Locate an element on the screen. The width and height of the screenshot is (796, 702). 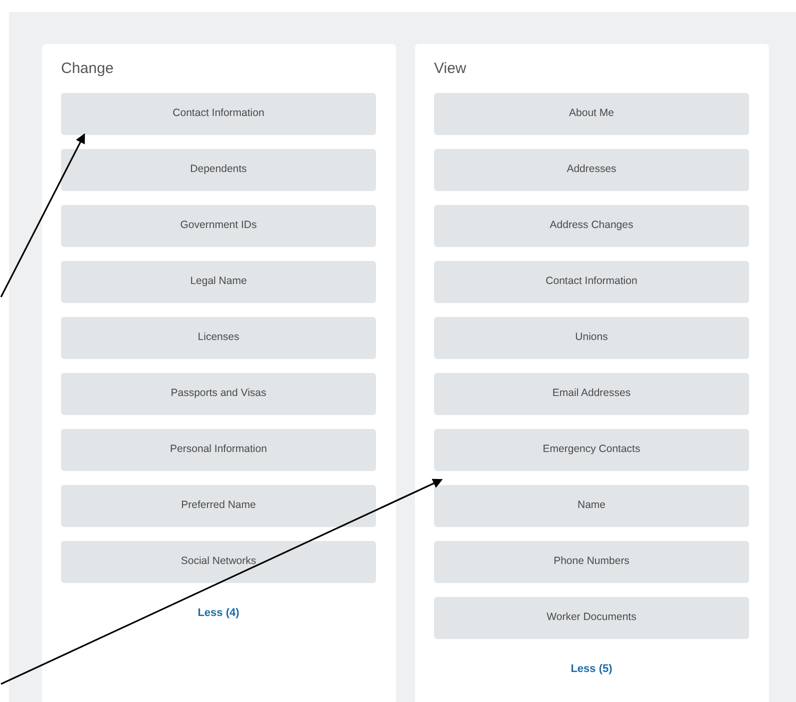
action-button: Emergency Contacts is located at coordinates (591, 450).